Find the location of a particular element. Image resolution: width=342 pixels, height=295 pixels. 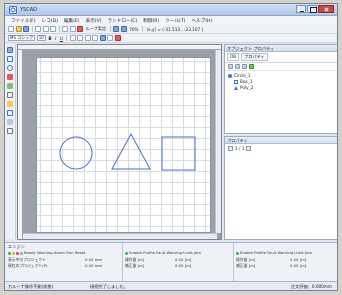

axis-header-text: Enable Profile Fault Warning Limit Jam is located at coordinates (276, 252).